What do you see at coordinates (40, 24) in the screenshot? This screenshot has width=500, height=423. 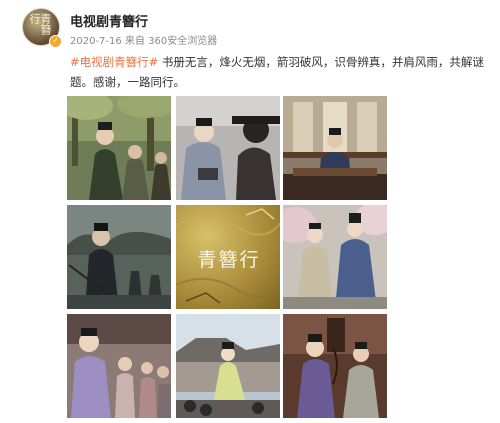 I see `avatar-logo-text: 青簪行` at bounding box center [40, 24].